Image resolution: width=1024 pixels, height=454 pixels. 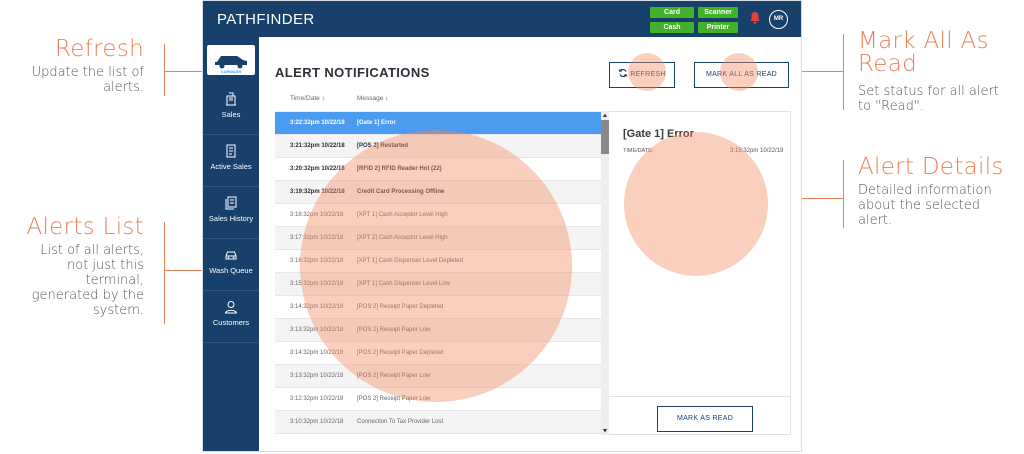 I want to click on refresh-annotation: Refresh Update the list of alerts., so click(x=74, y=66).